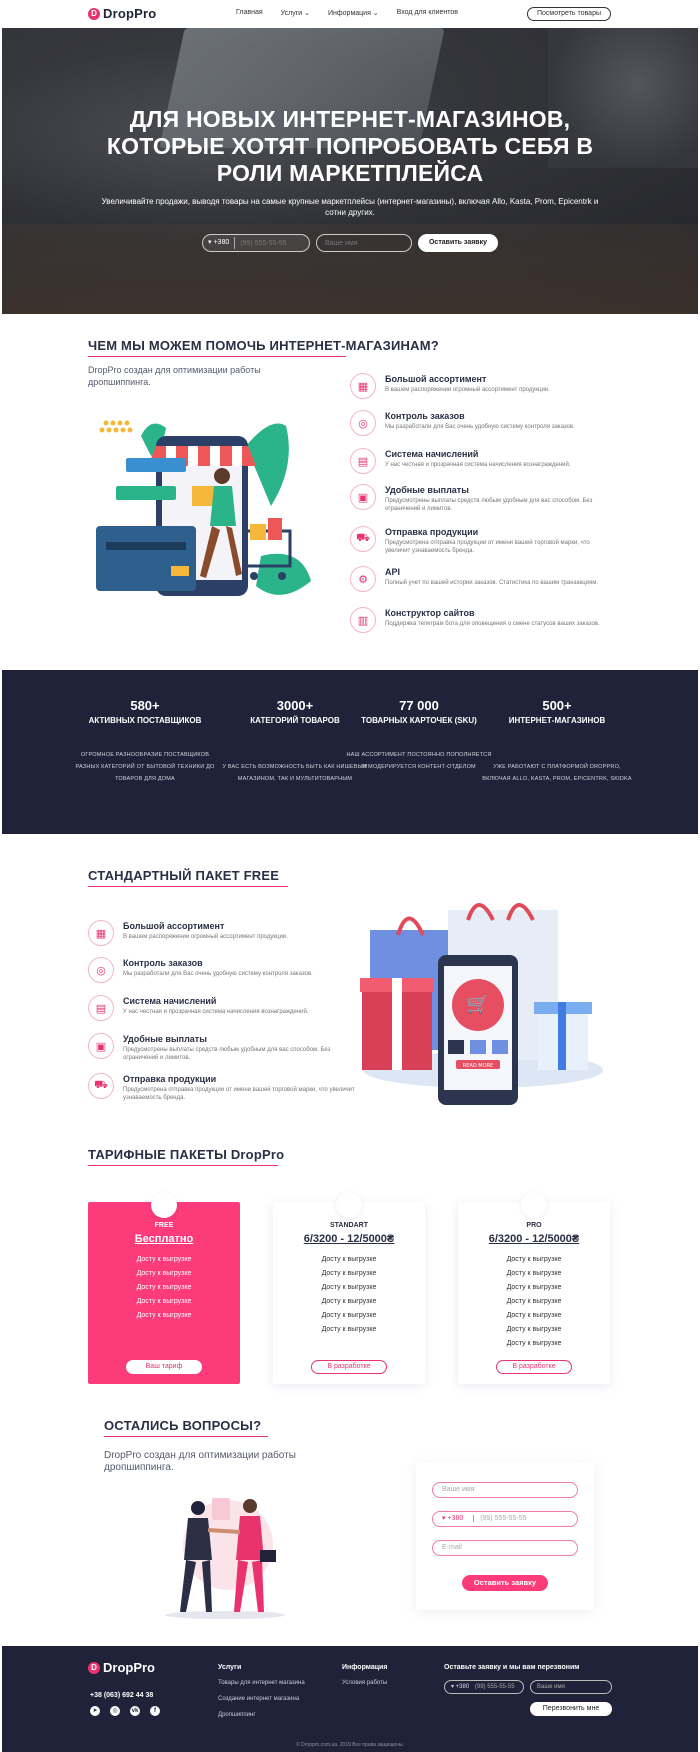  I want to click on contact-title: ОСТАЛИСЬ ВОПРОСЫ?, so click(186, 1427).